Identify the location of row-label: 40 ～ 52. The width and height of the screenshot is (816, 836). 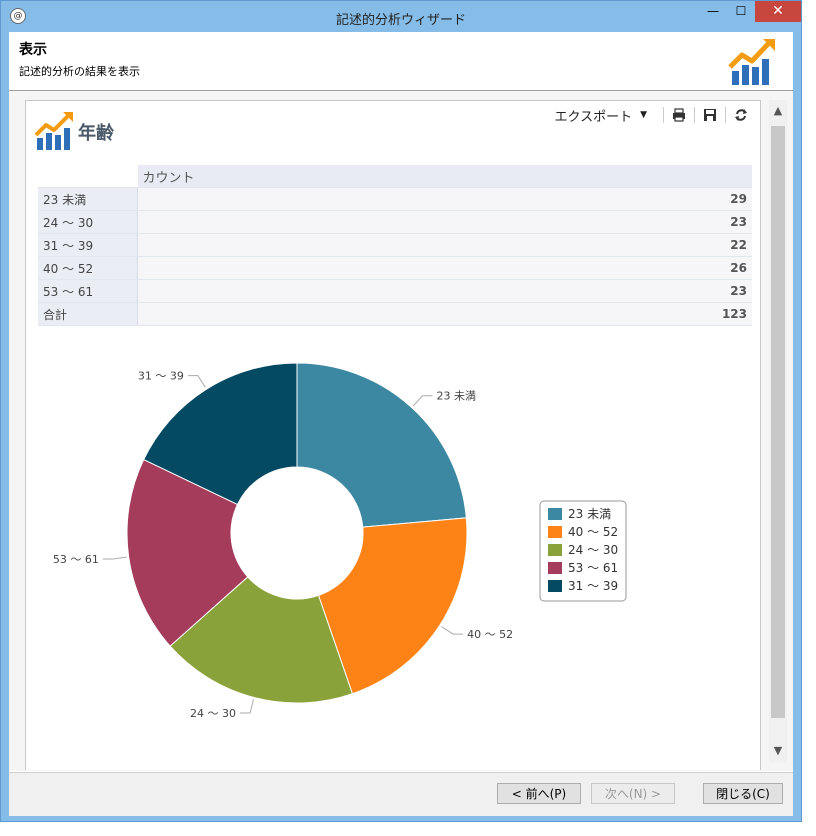
(88, 268).